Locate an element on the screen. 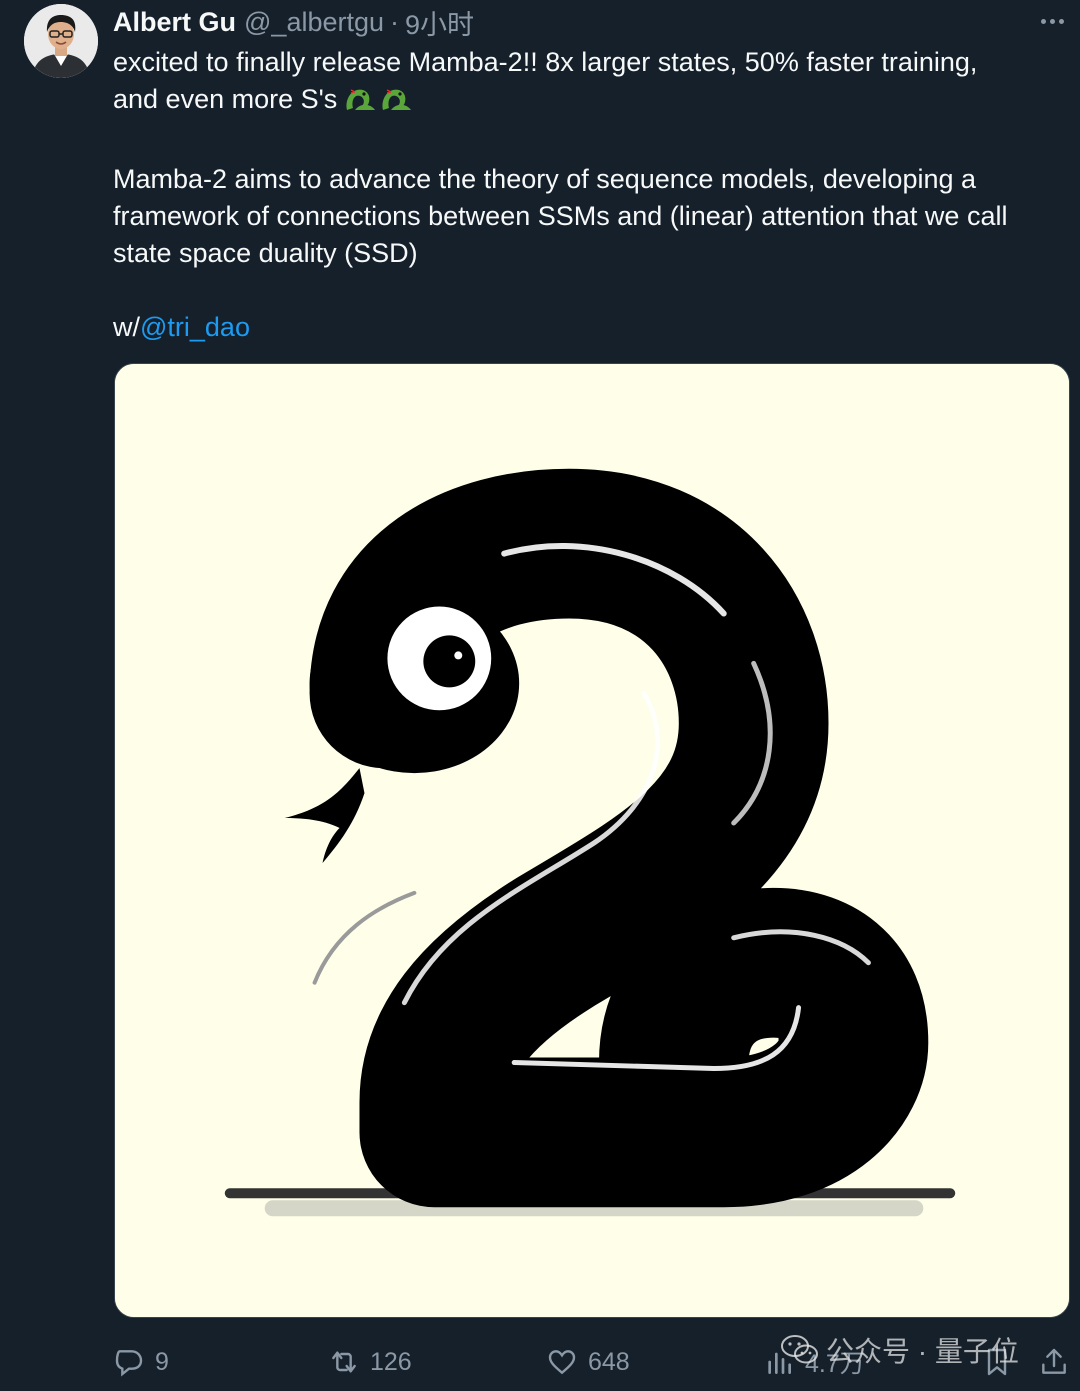  tweet-line-2: and even more S's is located at coordinates (593, 102).